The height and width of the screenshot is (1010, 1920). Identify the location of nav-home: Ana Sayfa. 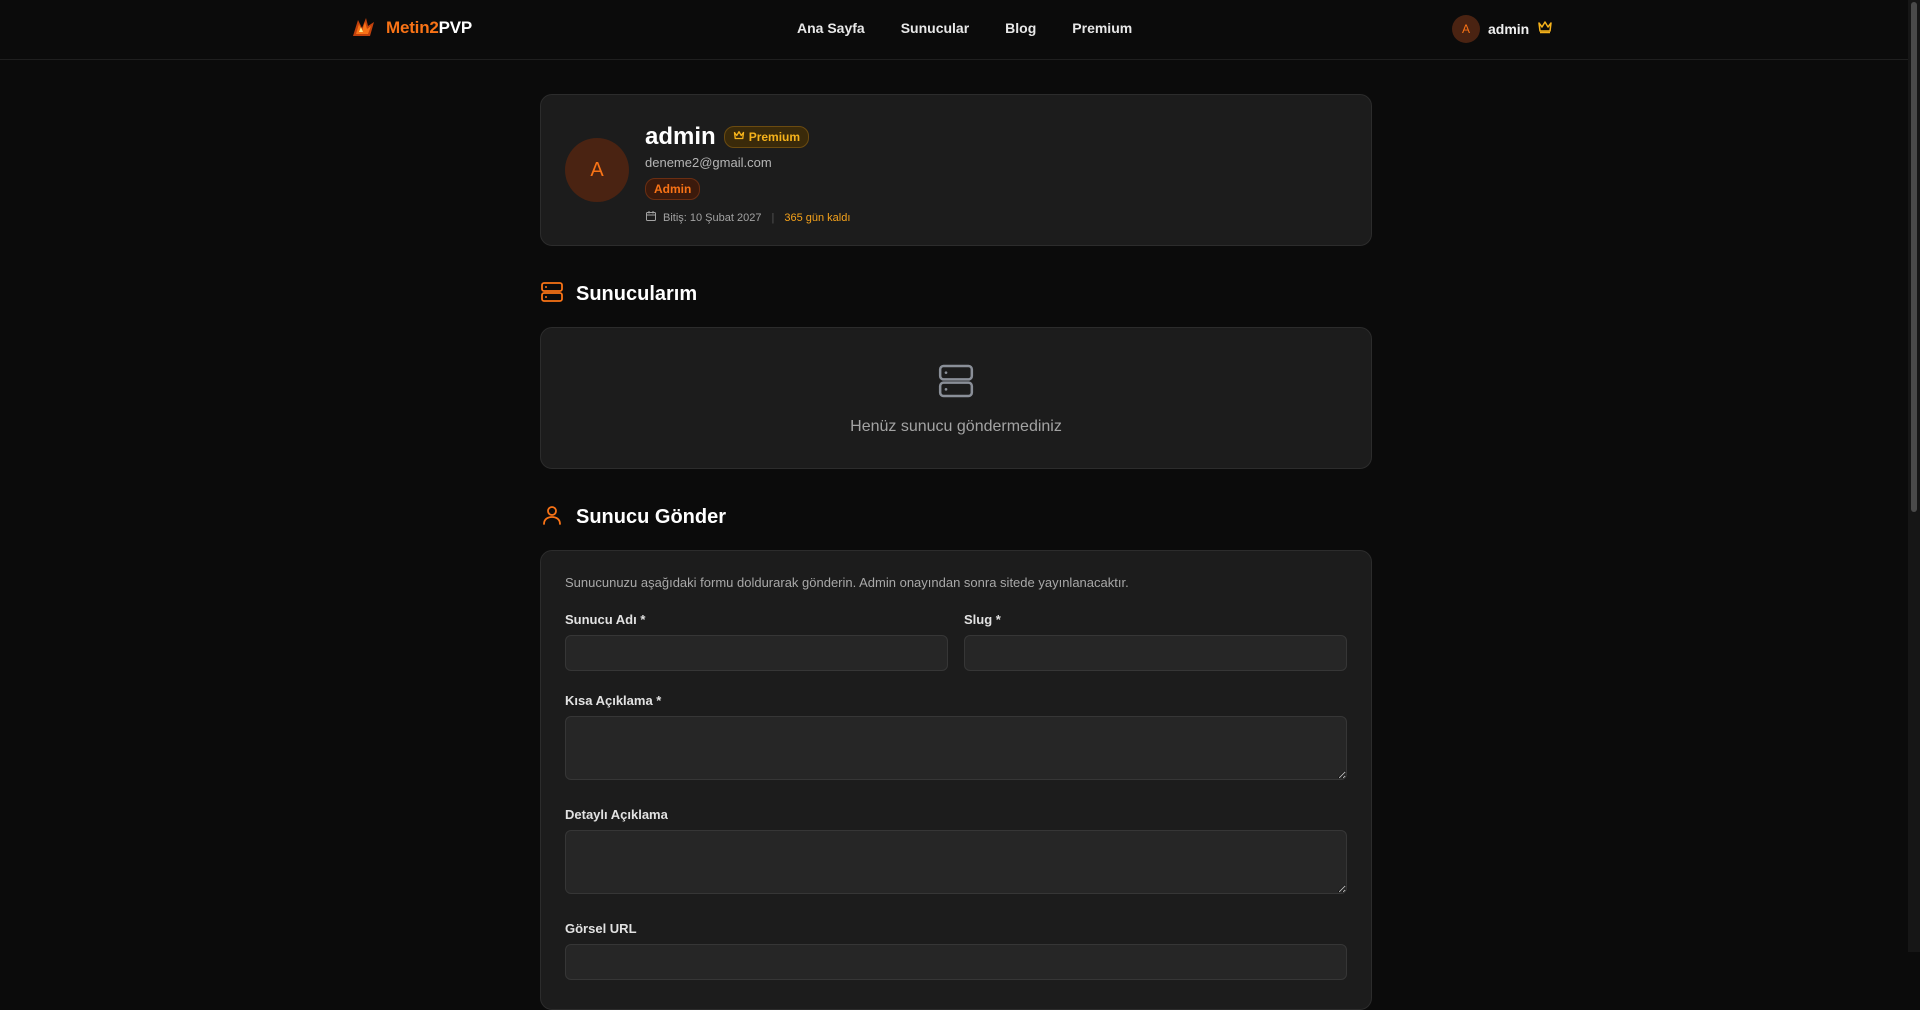
(831, 28).